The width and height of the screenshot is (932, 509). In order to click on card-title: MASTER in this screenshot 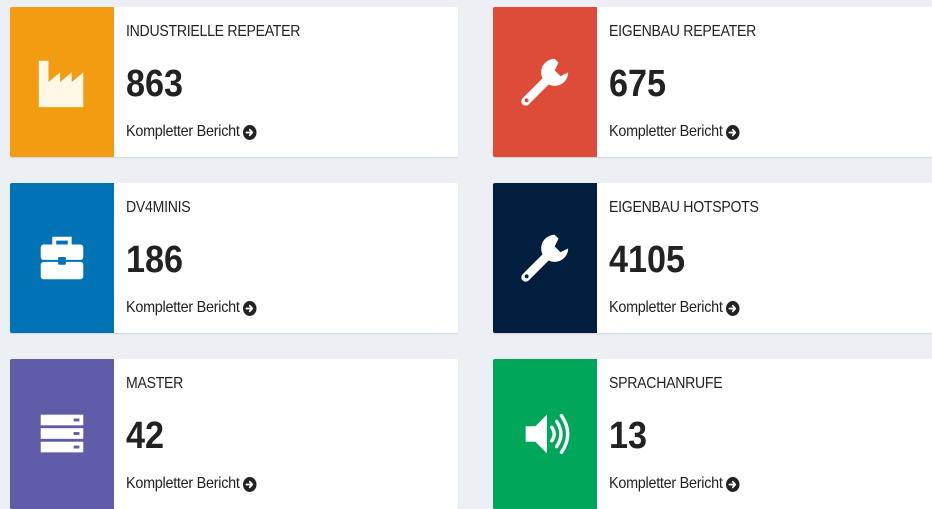, I will do `click(155, 383)`.